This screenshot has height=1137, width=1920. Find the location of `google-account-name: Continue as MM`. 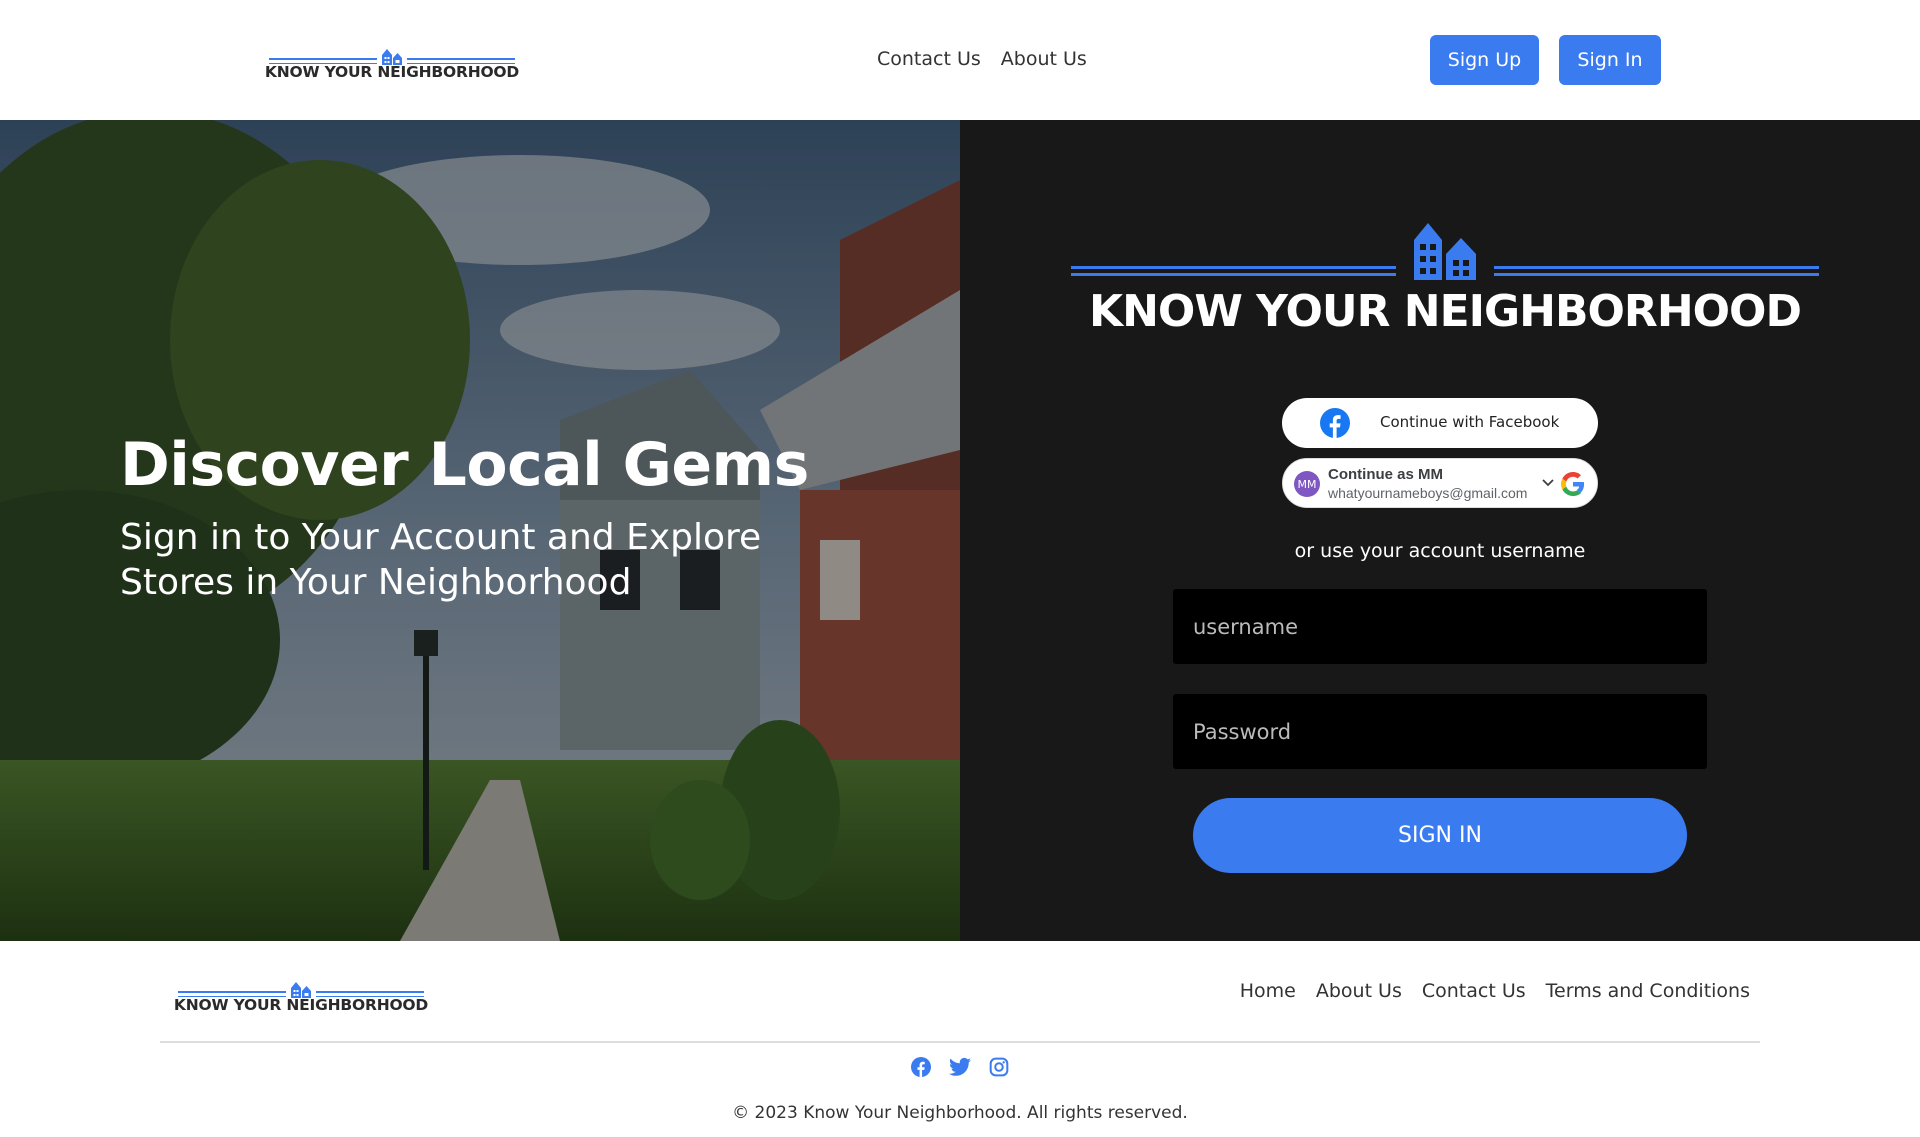

google-account-name: Continue as MM is located at coordinates (1385, 474).